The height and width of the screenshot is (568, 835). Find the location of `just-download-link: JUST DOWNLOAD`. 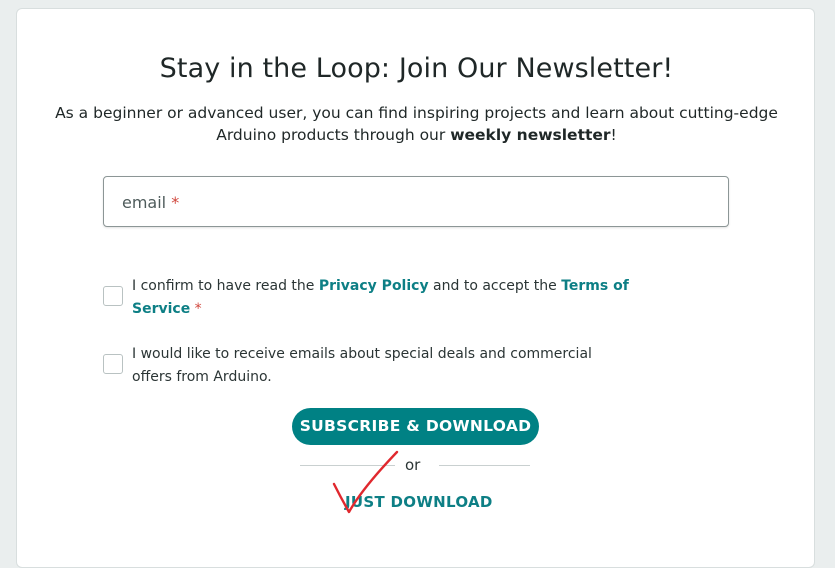

just-download-link: JUST DOWNLOAD is located at coordinates (419, 502).